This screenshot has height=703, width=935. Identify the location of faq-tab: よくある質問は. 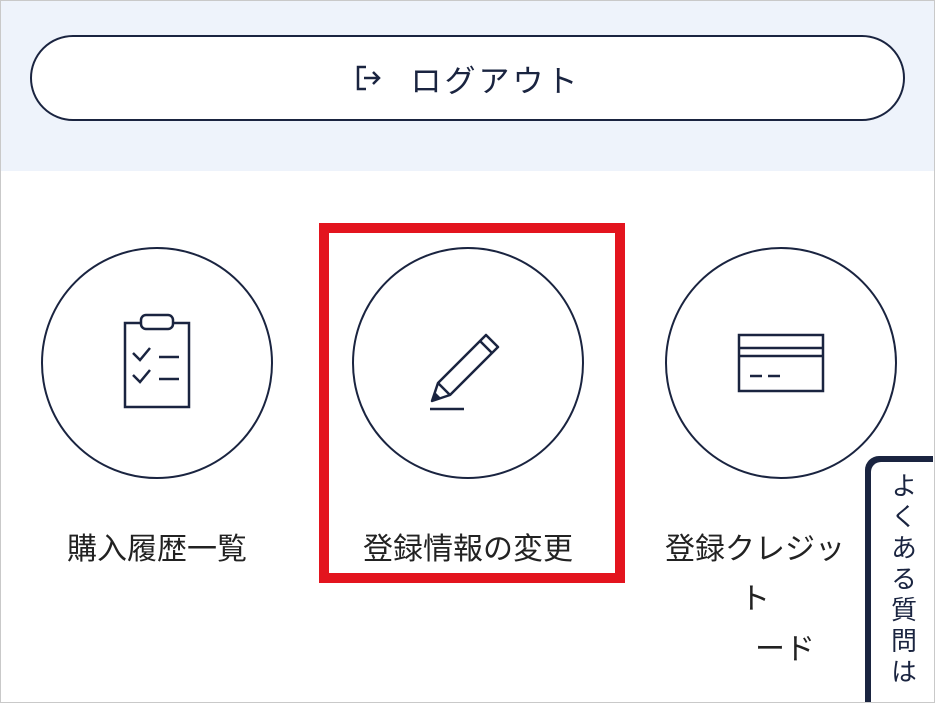
(899, 579).